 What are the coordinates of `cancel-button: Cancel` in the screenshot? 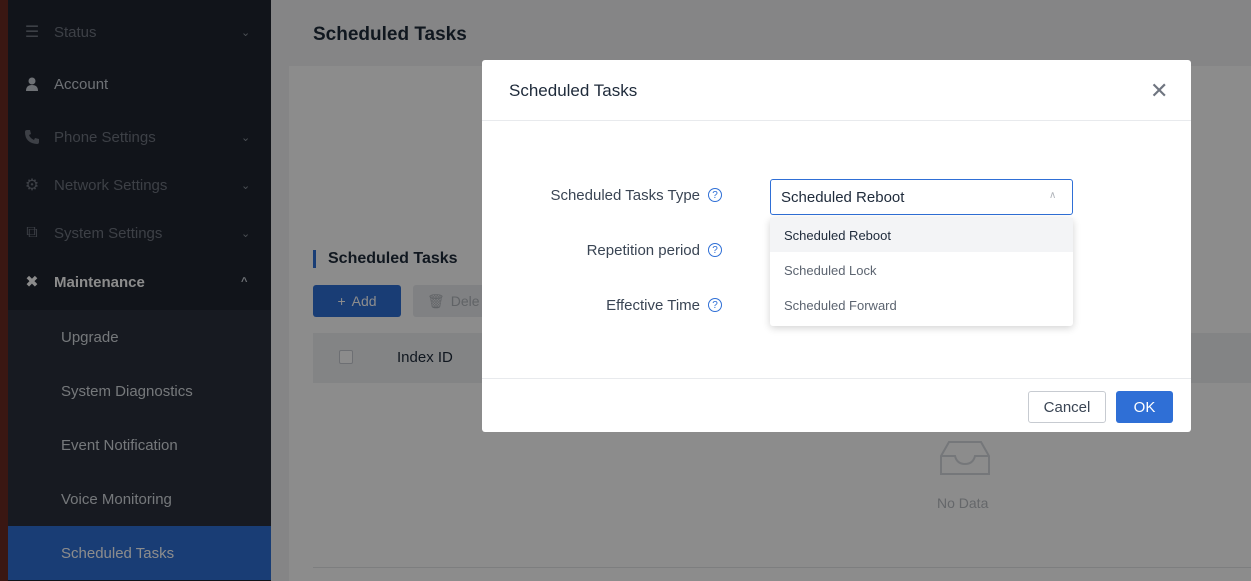 It's located at (1067, 407).